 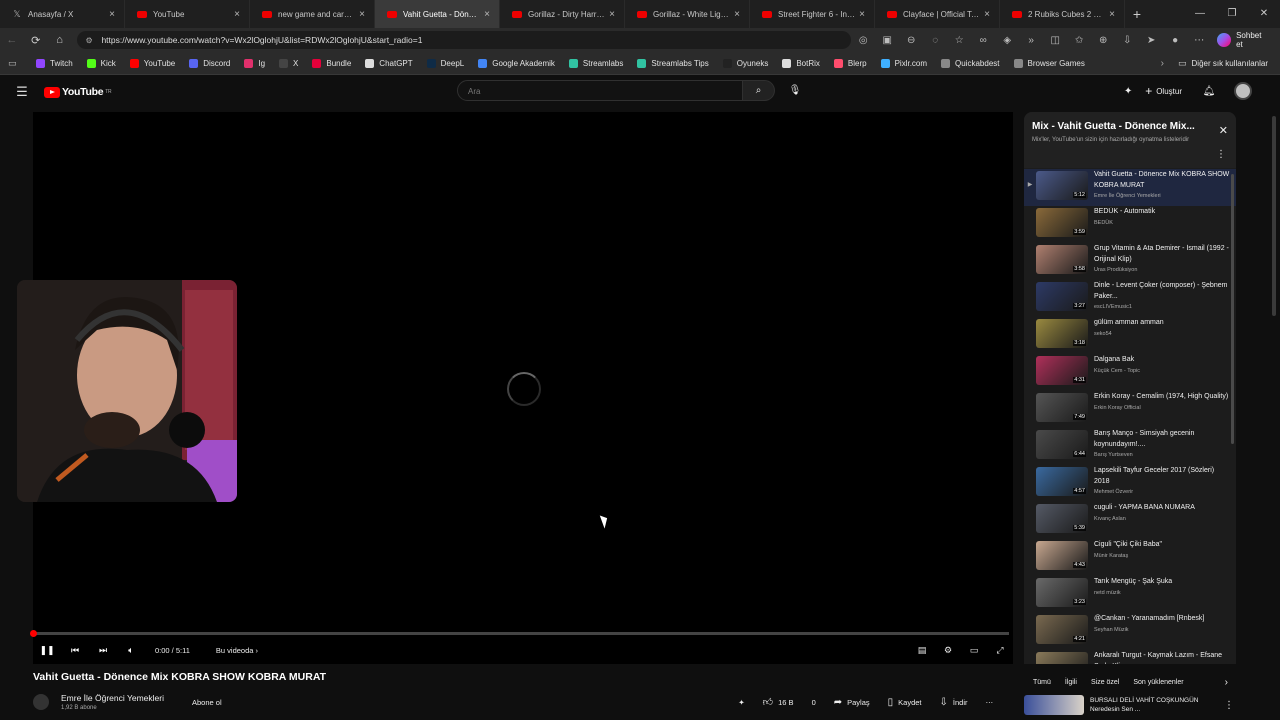 I want to click on settings-gear-icon: ⚙, so click(x=948, y=650).